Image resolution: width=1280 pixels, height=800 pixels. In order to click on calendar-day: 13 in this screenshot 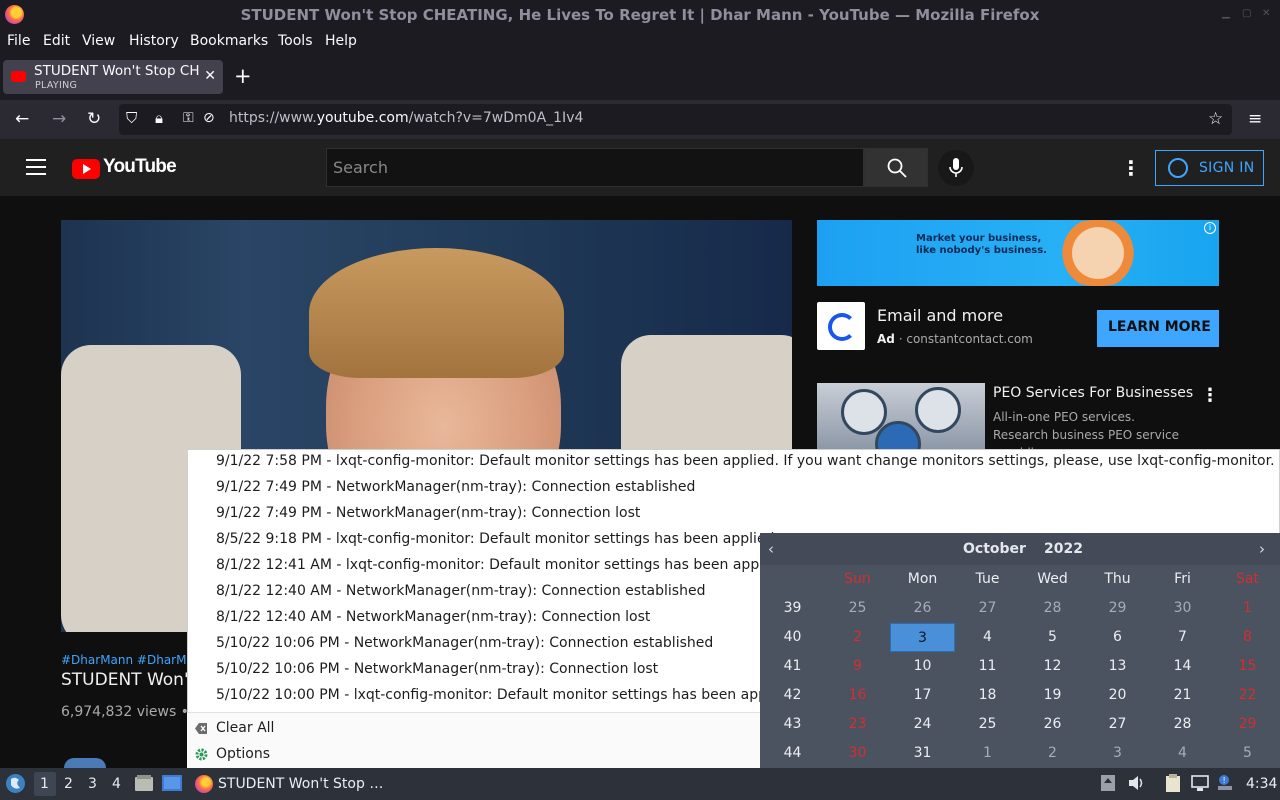, I will do `click(1117, 666)`.